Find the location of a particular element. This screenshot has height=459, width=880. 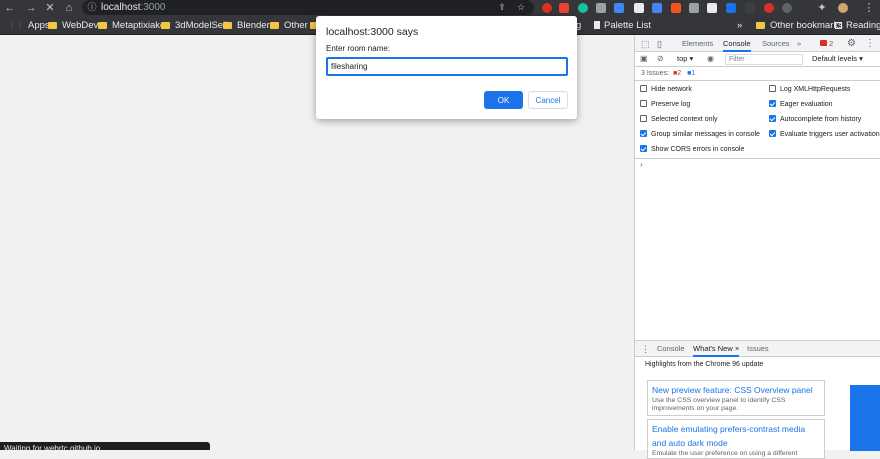

url-host: localhost is located at coordinates (121, 7).